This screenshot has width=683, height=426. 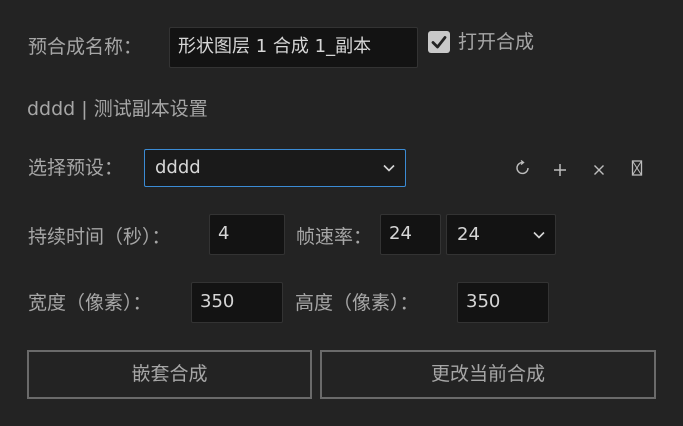 I want to click on add-icon, so click(x=560, y=170).